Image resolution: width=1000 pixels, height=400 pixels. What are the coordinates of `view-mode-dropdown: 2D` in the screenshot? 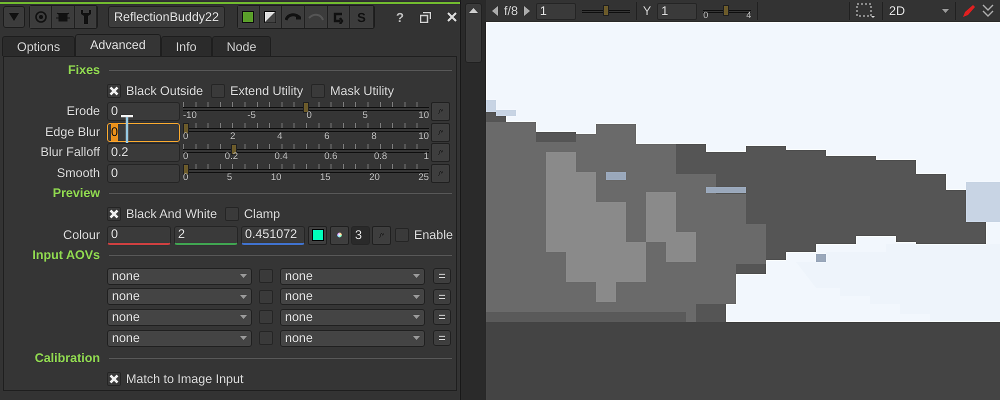 It's located at (919, 11).